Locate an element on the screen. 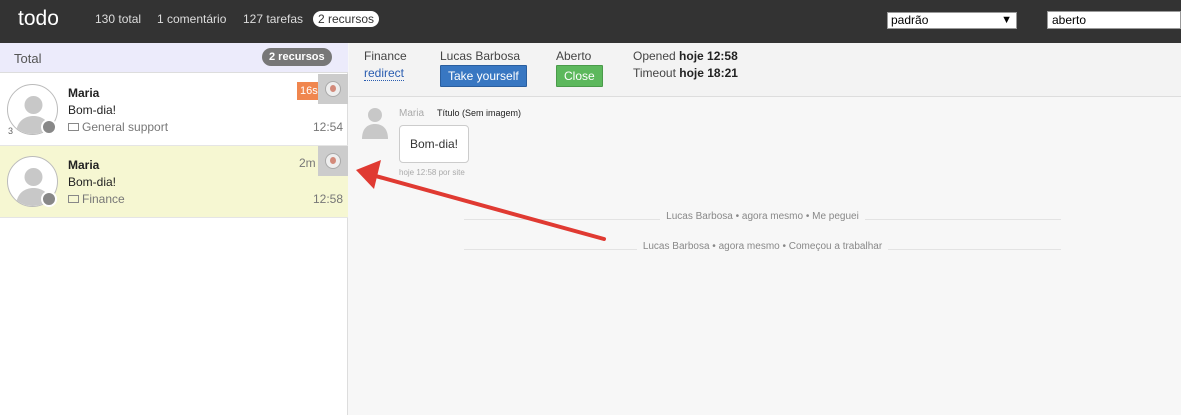 Image resolution: width=1181 pixels, height=415 pixels. view-select-value: padrão is located at coordinates (910, 20).